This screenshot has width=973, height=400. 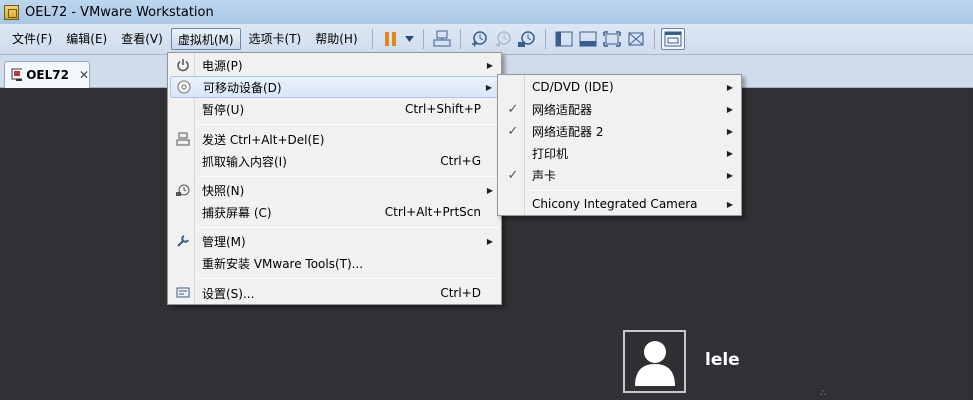 I want to click on pause-dropdown-button, so click(x=410, y=39).